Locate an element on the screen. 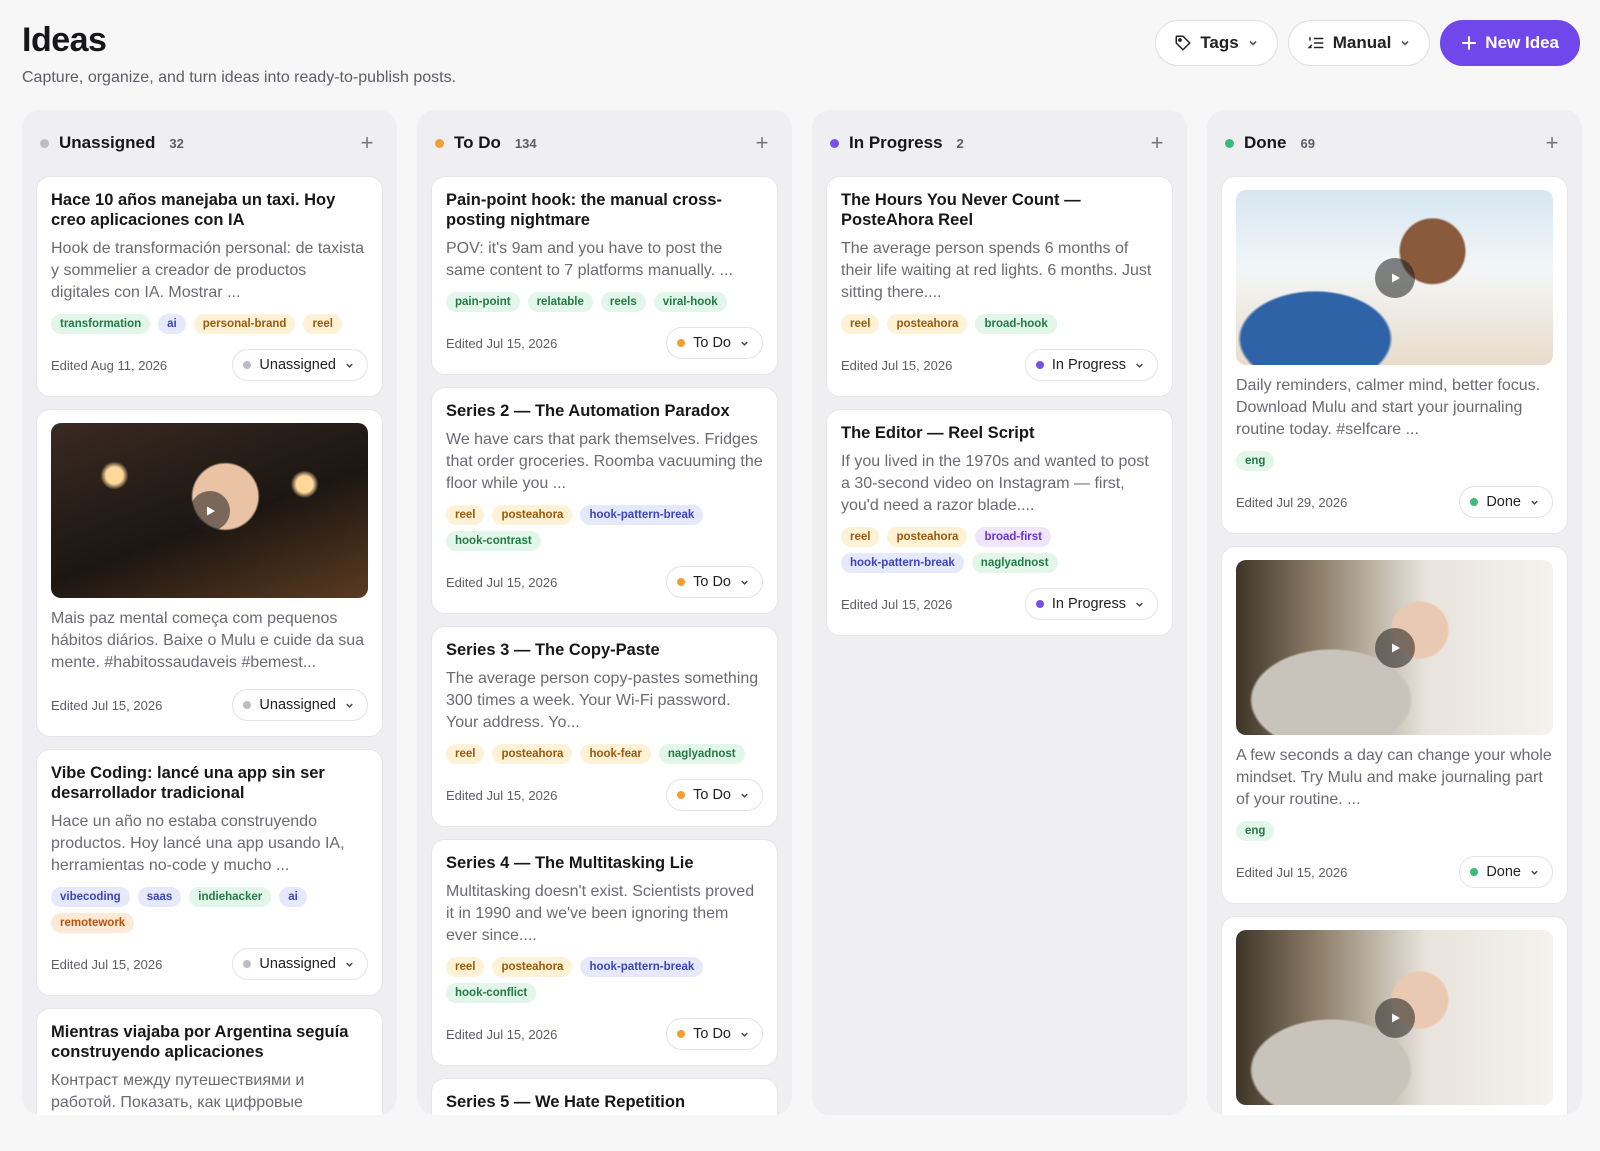  play-icon is located at coordinates (1395, 647).